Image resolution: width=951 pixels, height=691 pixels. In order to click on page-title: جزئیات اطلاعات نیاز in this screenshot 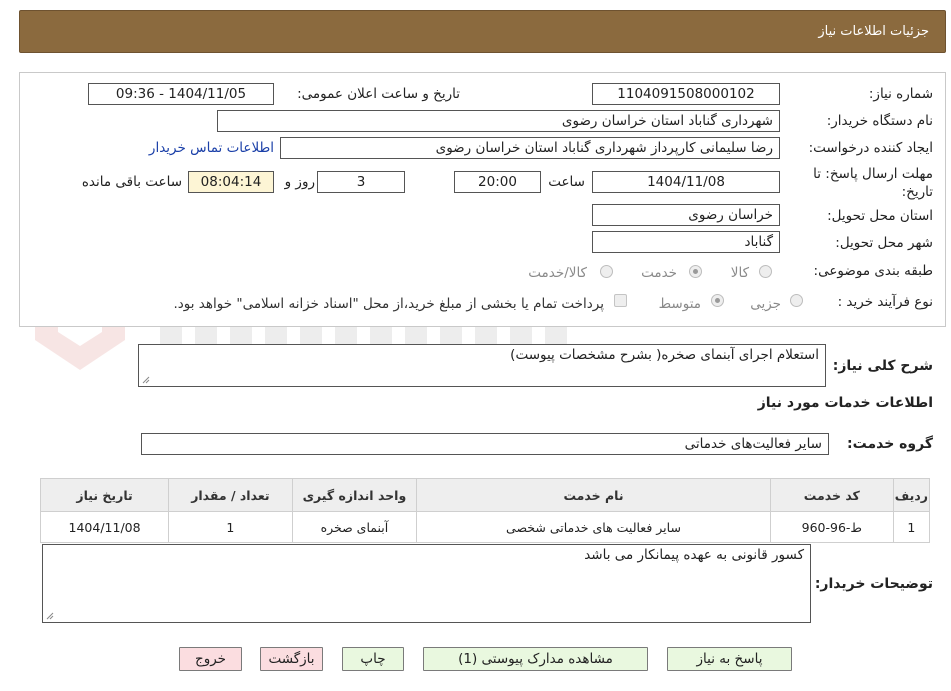, I will do `click(873, 31)`.